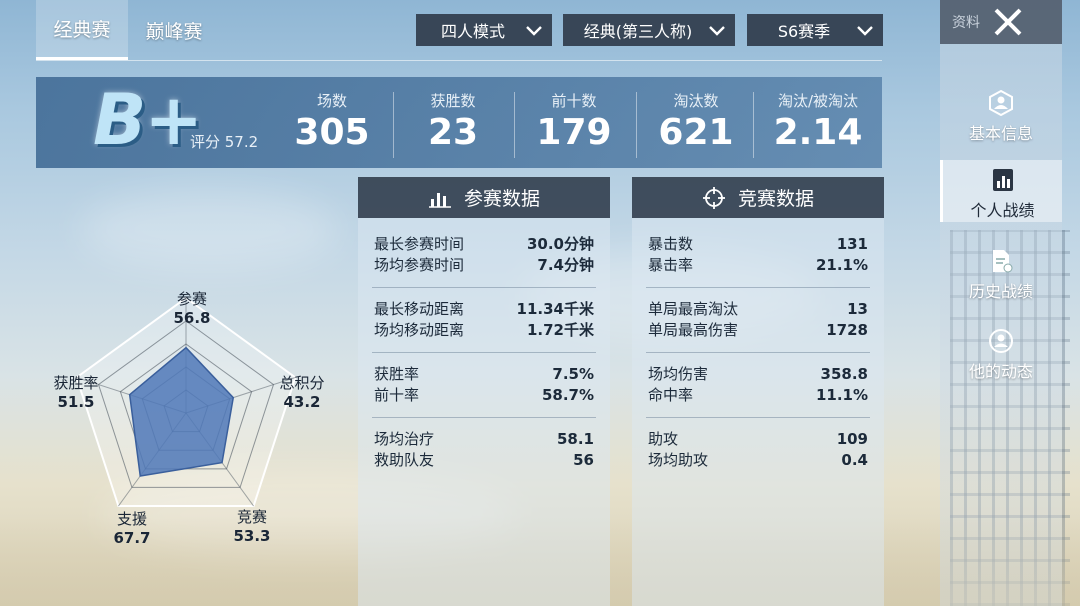  Describe the element at coordinates (678, 460) in the screenshot. I see `row-label: 场均助攻` at that location.